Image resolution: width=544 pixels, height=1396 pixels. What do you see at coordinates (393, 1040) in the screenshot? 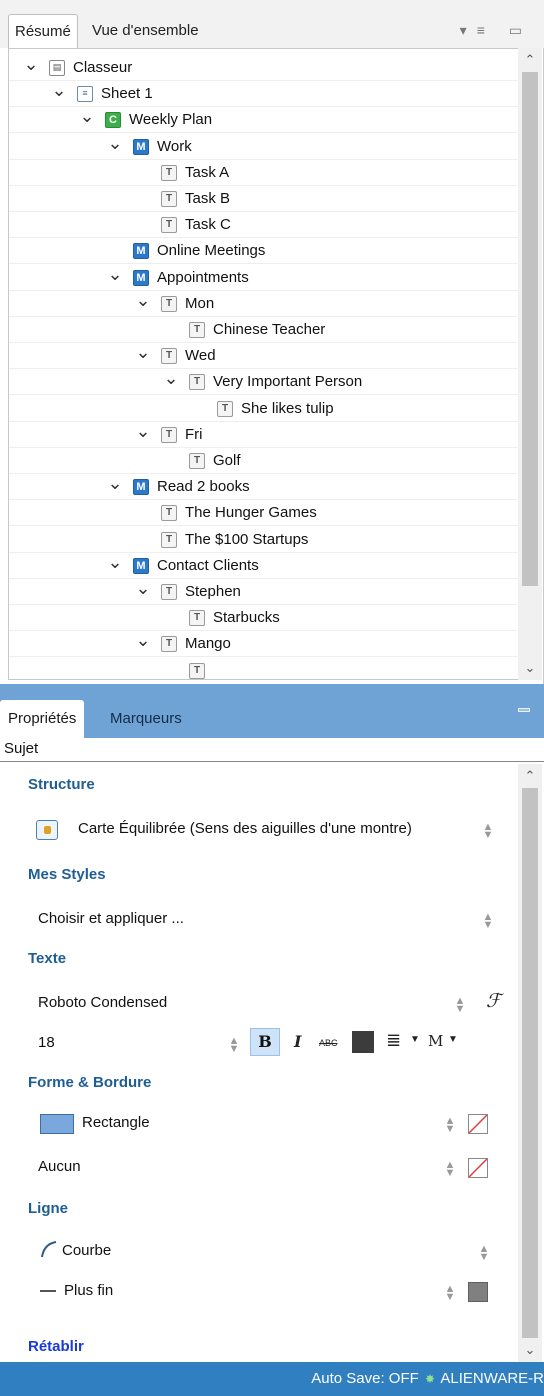
I see `align-icon: ≣` at bounding box center [393, 1040].